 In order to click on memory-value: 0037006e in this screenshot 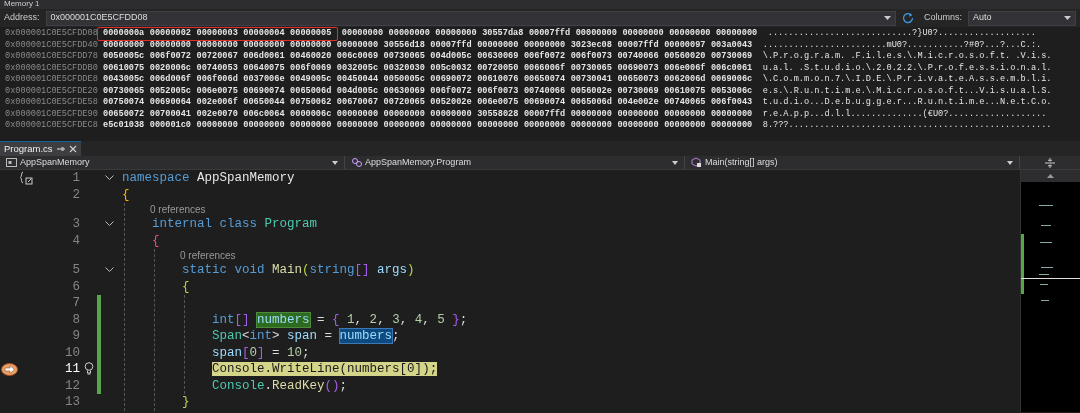, I will do `click(264, 80)`.